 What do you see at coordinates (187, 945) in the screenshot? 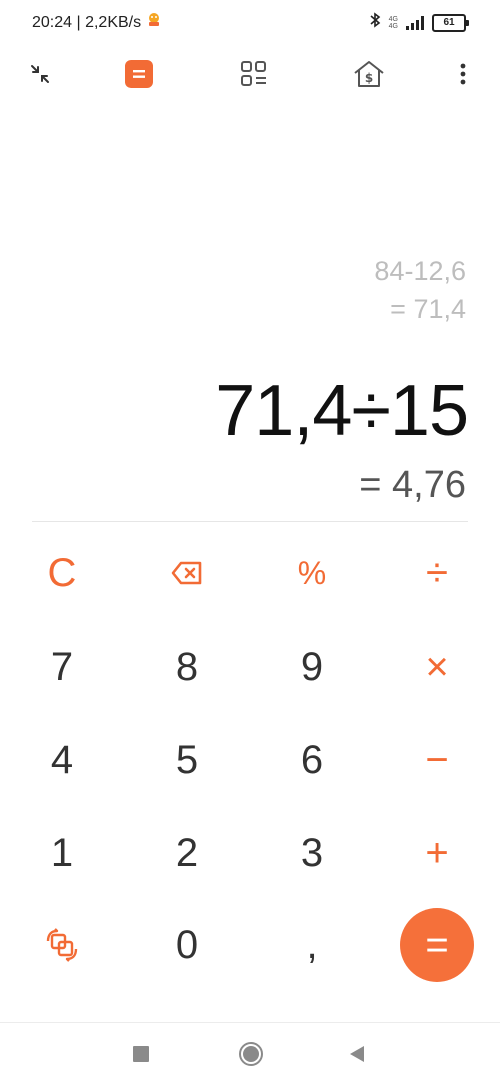
I see `key-0: 0` at bounding box center [187, 945].